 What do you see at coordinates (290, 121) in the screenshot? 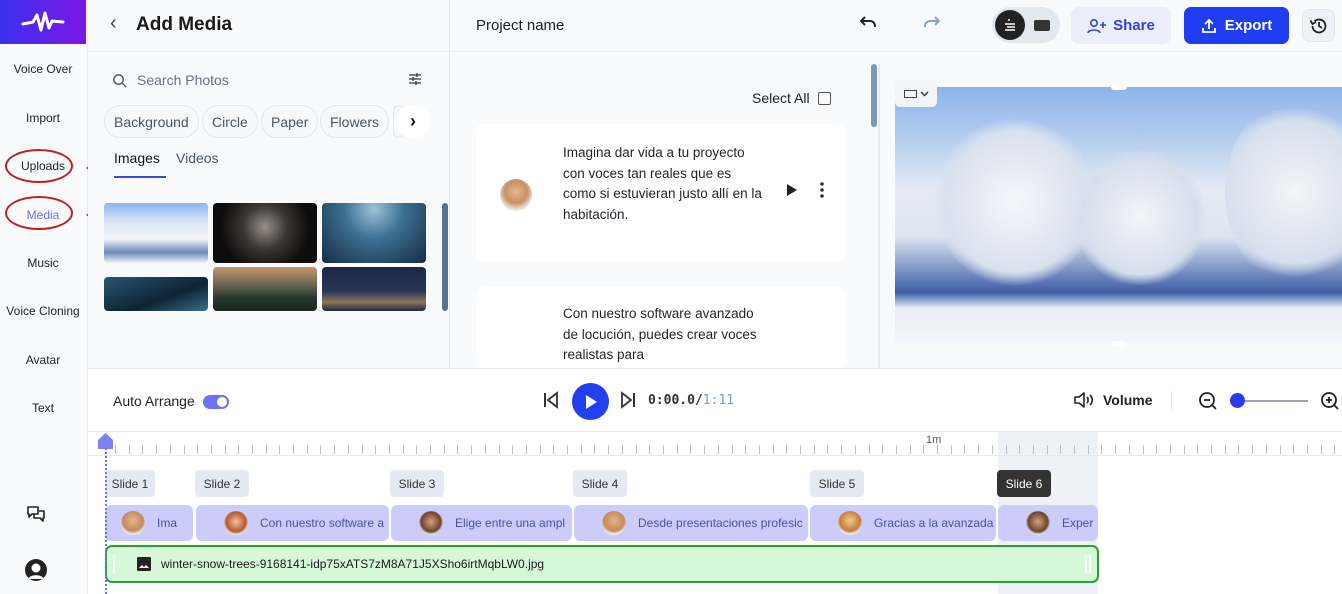
I see `chip-paper: Paper` at bounding box center [290, 121].